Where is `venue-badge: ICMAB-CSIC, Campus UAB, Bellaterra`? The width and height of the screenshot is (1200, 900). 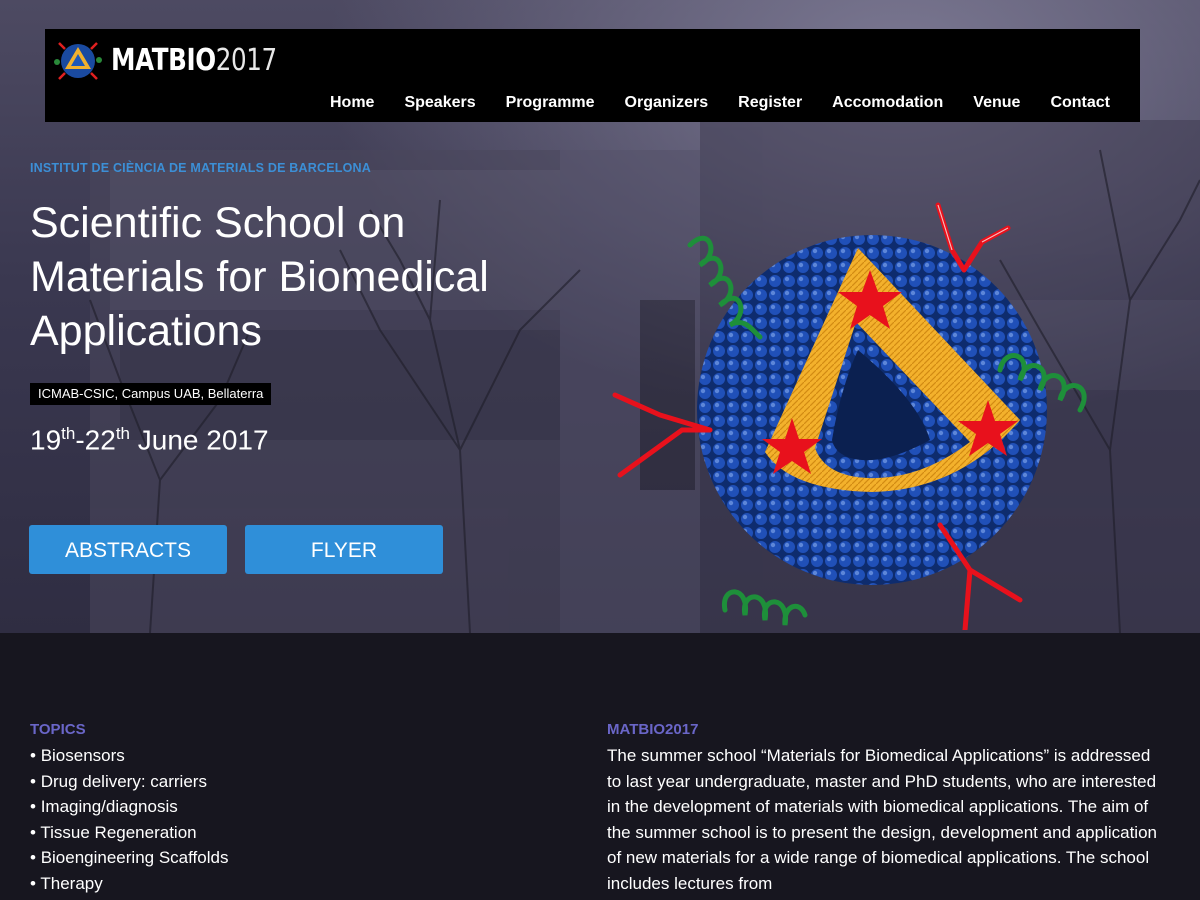
venue-badge: ICMAB-CSIC, Campus UAB, Bellaterra is located at coordinates (151, 394).